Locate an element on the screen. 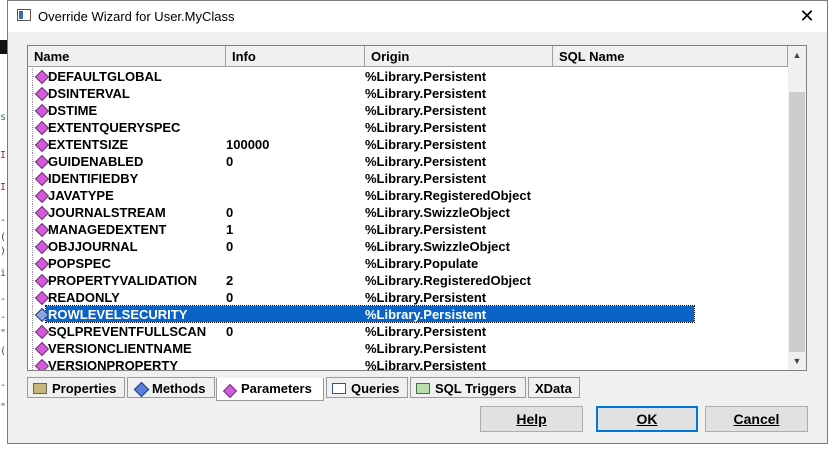 The width and height of the screenshot is (829, 451). table-row: DEFAULTGLOBAL %Library.Persistent is located at coordinates (408, 76).